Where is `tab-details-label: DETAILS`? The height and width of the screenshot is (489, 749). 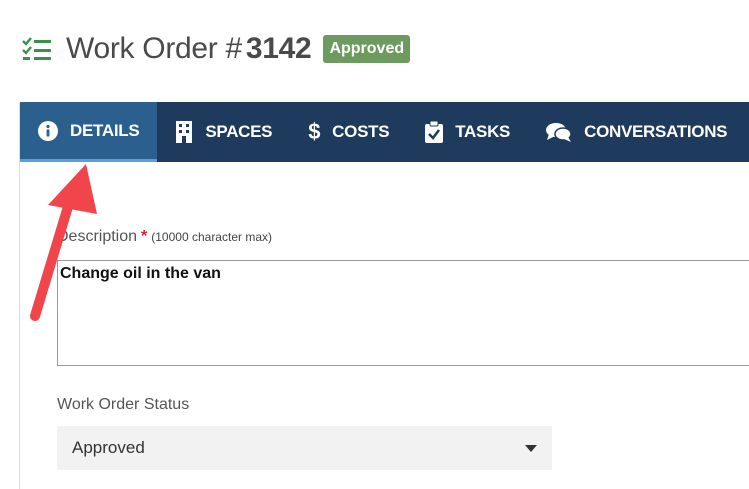
tab-details-label: DETAILS is located at coordinates (105, 130).